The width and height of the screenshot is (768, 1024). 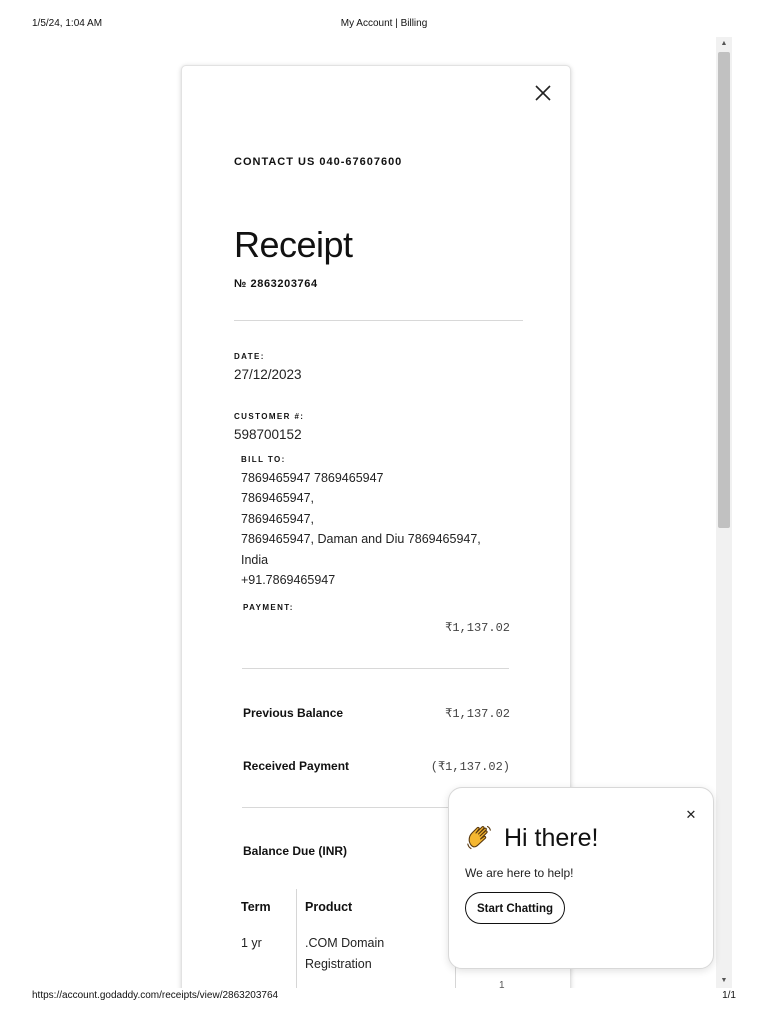 What do you see at coordinates (295, 851) in the screenshot?
I see `balance-due-label: Balance Due (INR)` at bounding box center [295, 851].